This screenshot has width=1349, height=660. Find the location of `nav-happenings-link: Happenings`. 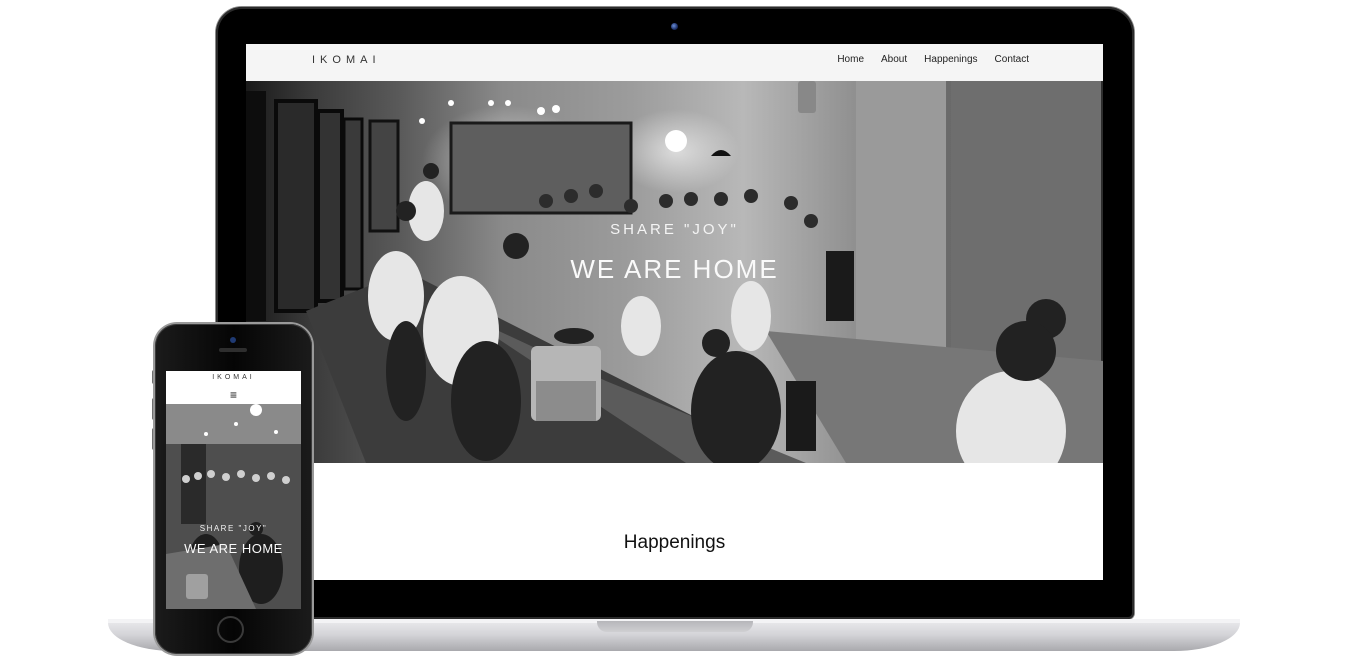

nav-happenings-link: Happenings is located at coordinates (950, 59).